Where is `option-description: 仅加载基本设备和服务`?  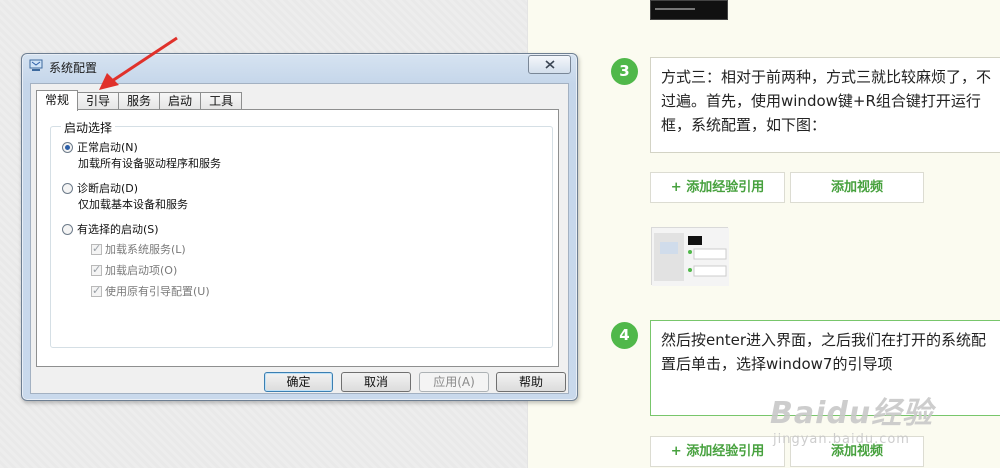
option-description: 仅加载基本设备和服务 is located at coordinates (133, 204).